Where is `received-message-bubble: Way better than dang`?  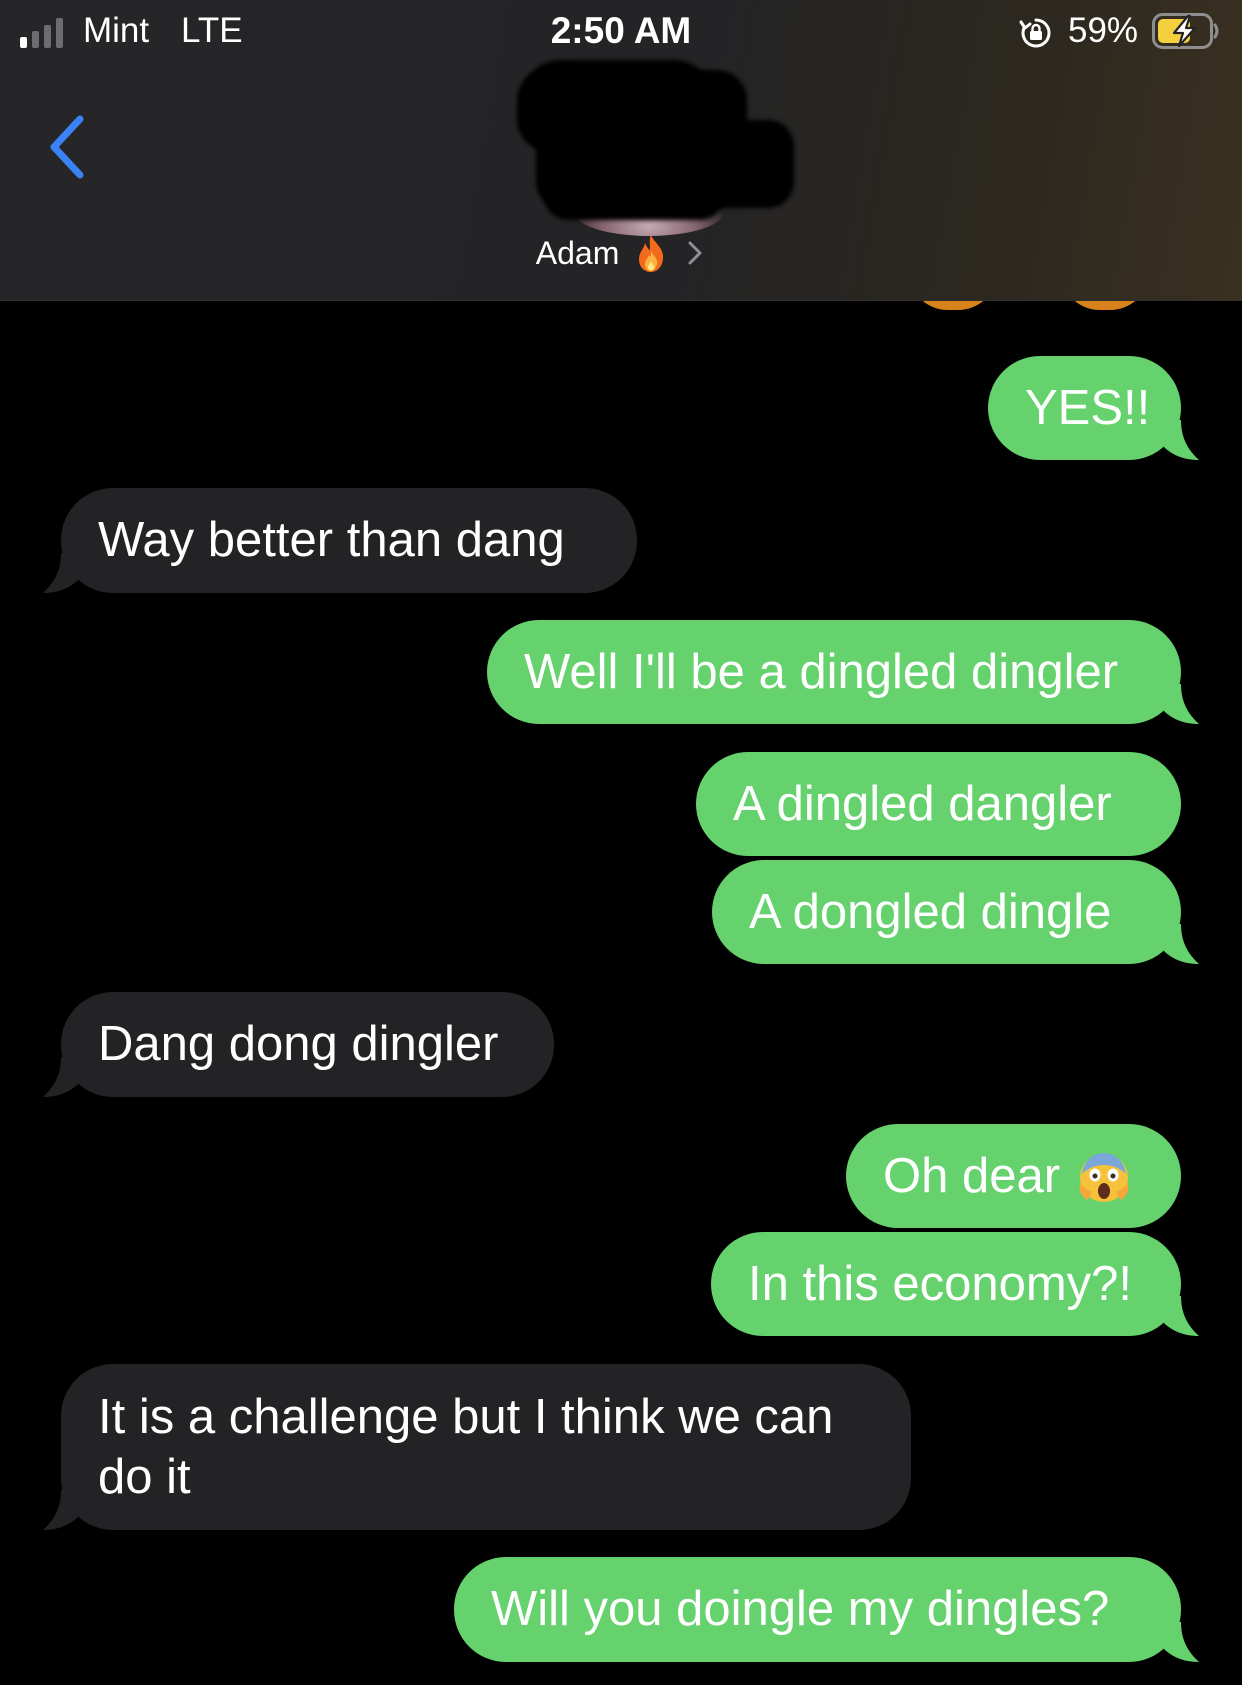 received-message-bubble: Way better than dang is located at coordinates (349, 540).